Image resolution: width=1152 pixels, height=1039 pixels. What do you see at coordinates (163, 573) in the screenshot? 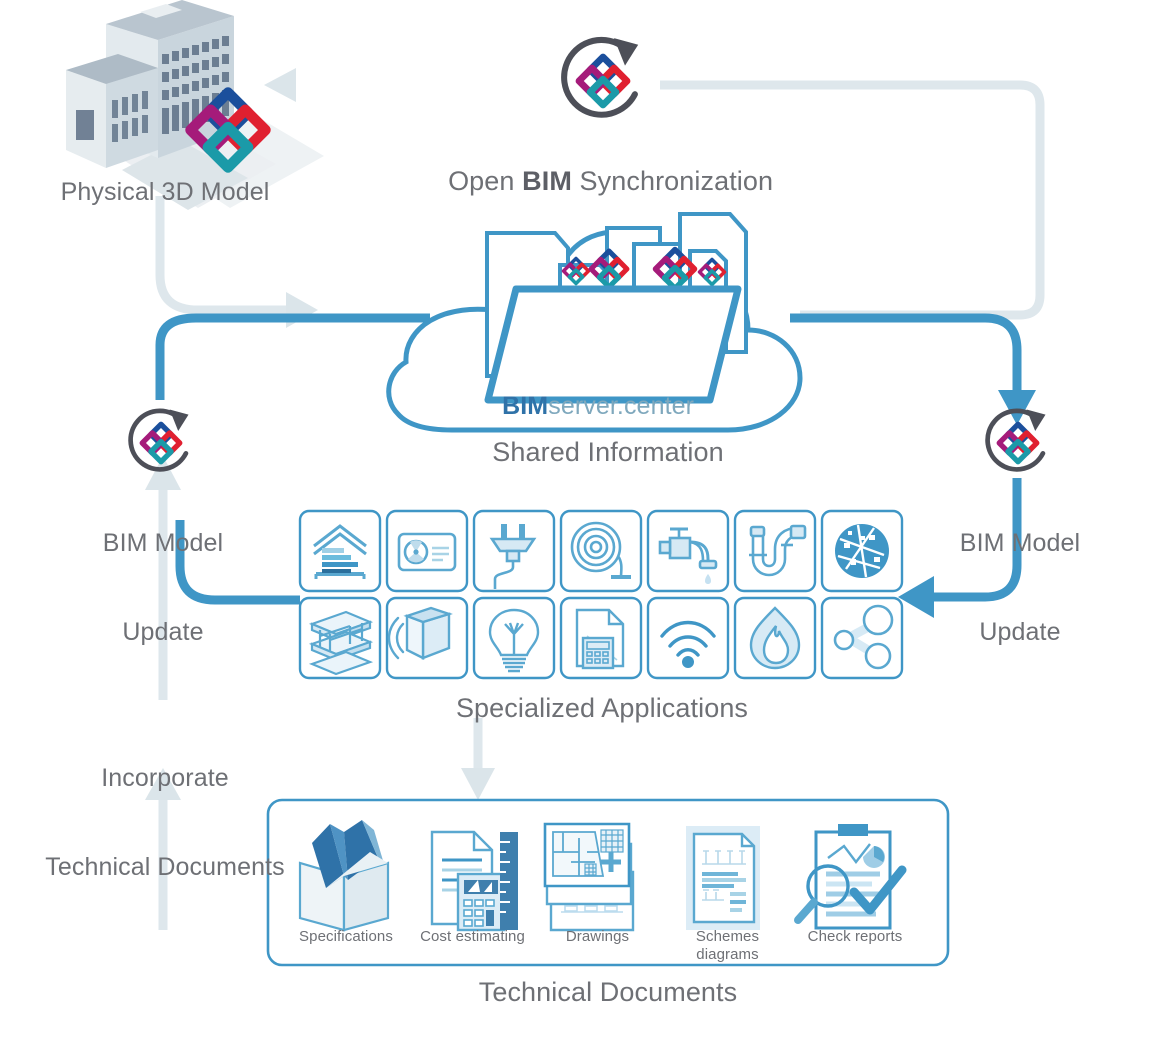
I see `bim-model-update-left-label: BIM Model Update` at bounding box center [163, 573].